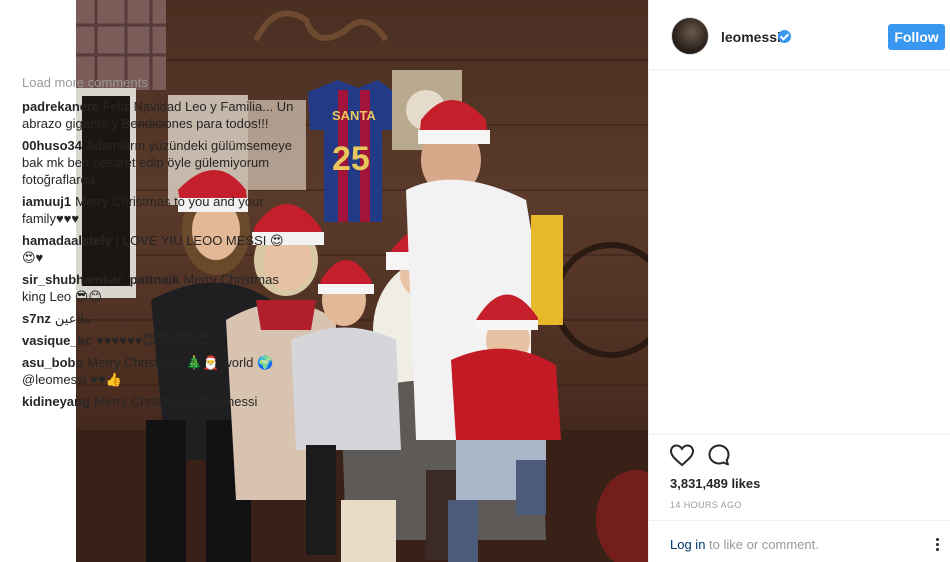  I want to click on comment-item: vasique_kc ♥♥♥♥♥♥😇😇😇😇😇, so click(158, 340).